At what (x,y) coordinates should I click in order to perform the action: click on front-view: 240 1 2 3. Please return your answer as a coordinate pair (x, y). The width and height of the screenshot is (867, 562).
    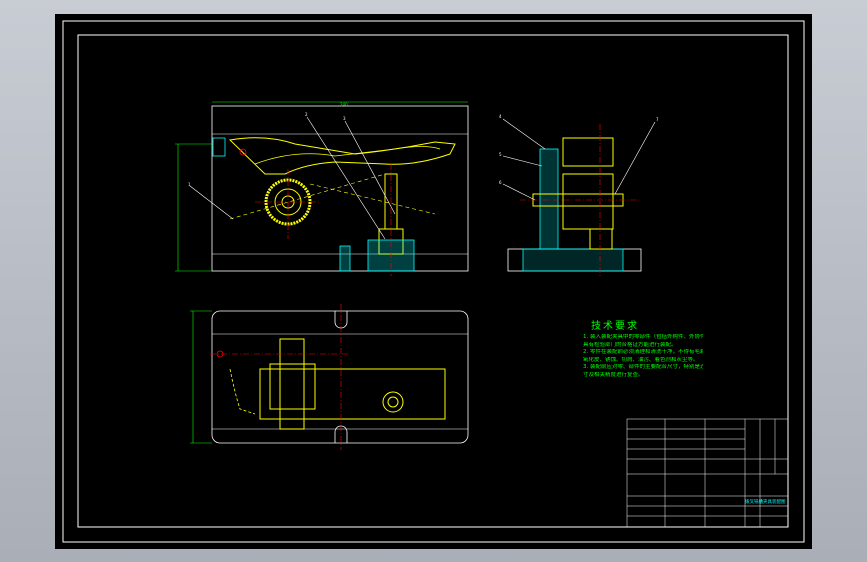
    Looking at the image, I should click on (322, 188).